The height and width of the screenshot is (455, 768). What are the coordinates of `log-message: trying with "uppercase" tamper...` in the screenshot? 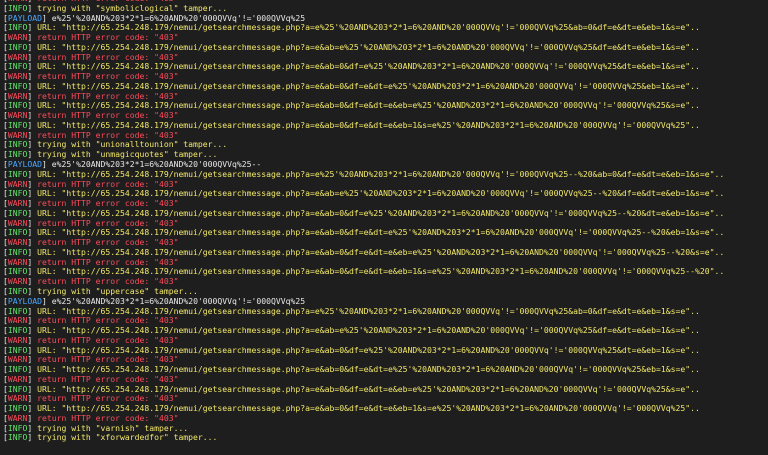 It's located at (117, 291).